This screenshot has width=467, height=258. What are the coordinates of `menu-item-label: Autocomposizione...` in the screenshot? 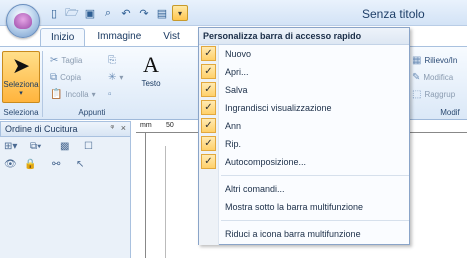 It's located at (266, 162).